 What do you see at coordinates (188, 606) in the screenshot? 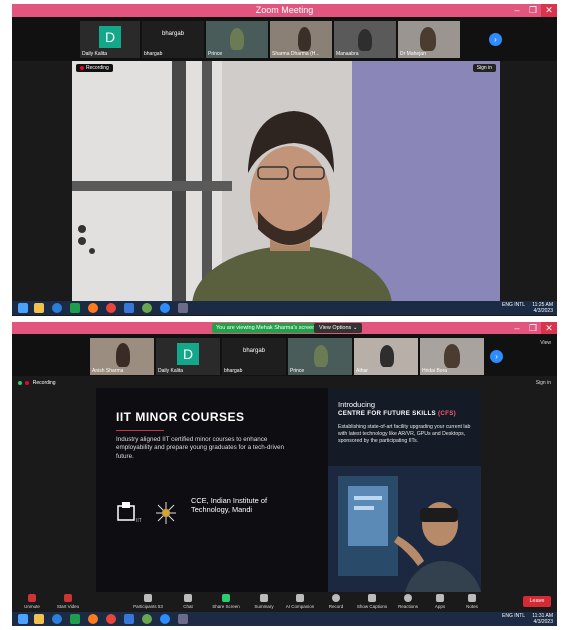
I see `tool-label: Chat` at bounding box center [188, 606].